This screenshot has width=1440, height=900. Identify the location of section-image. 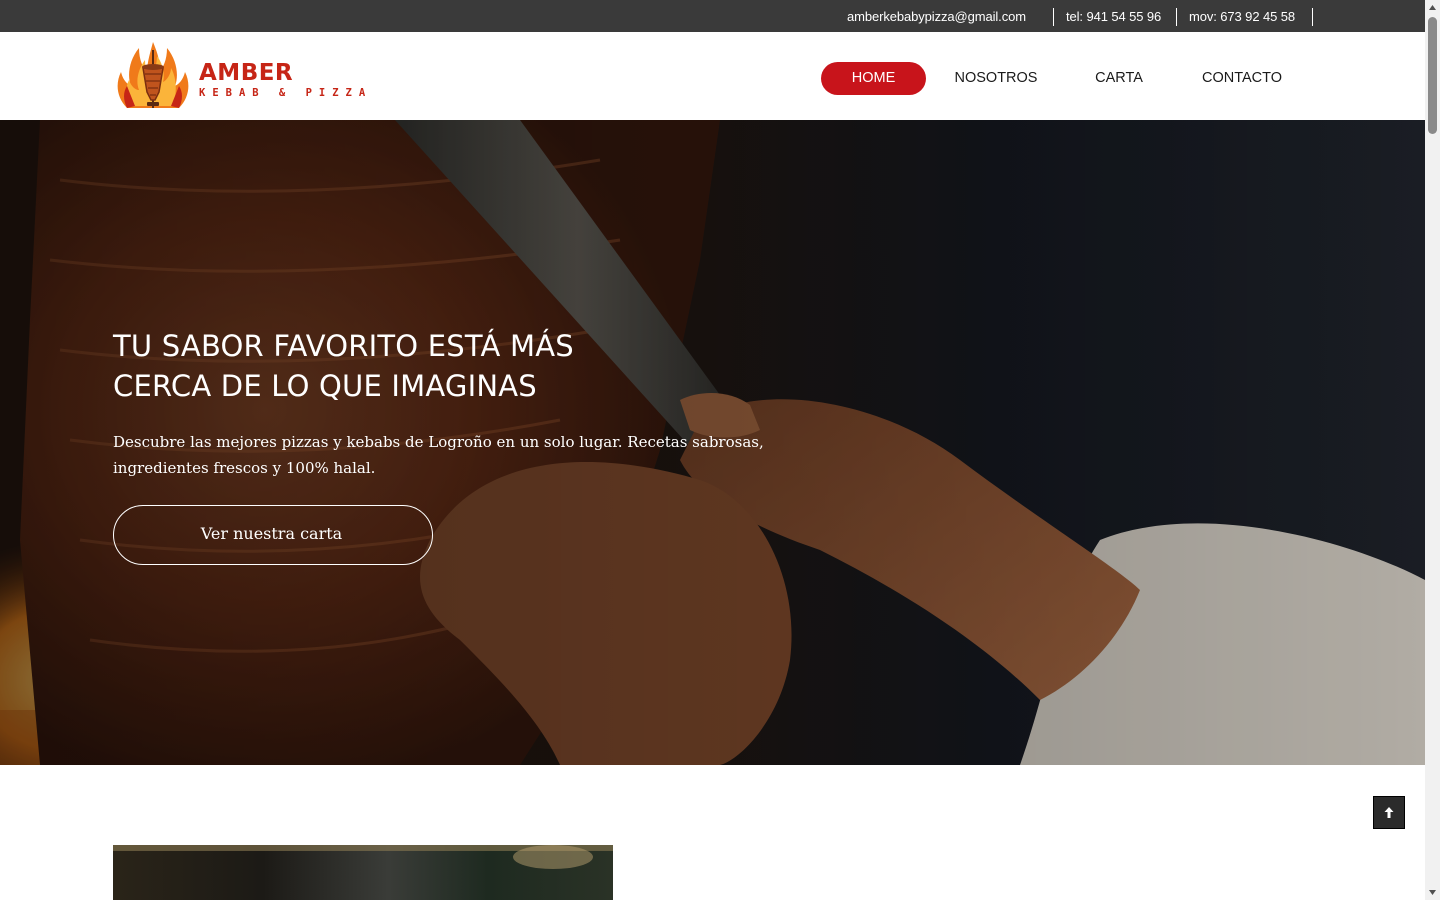
(363, 872).